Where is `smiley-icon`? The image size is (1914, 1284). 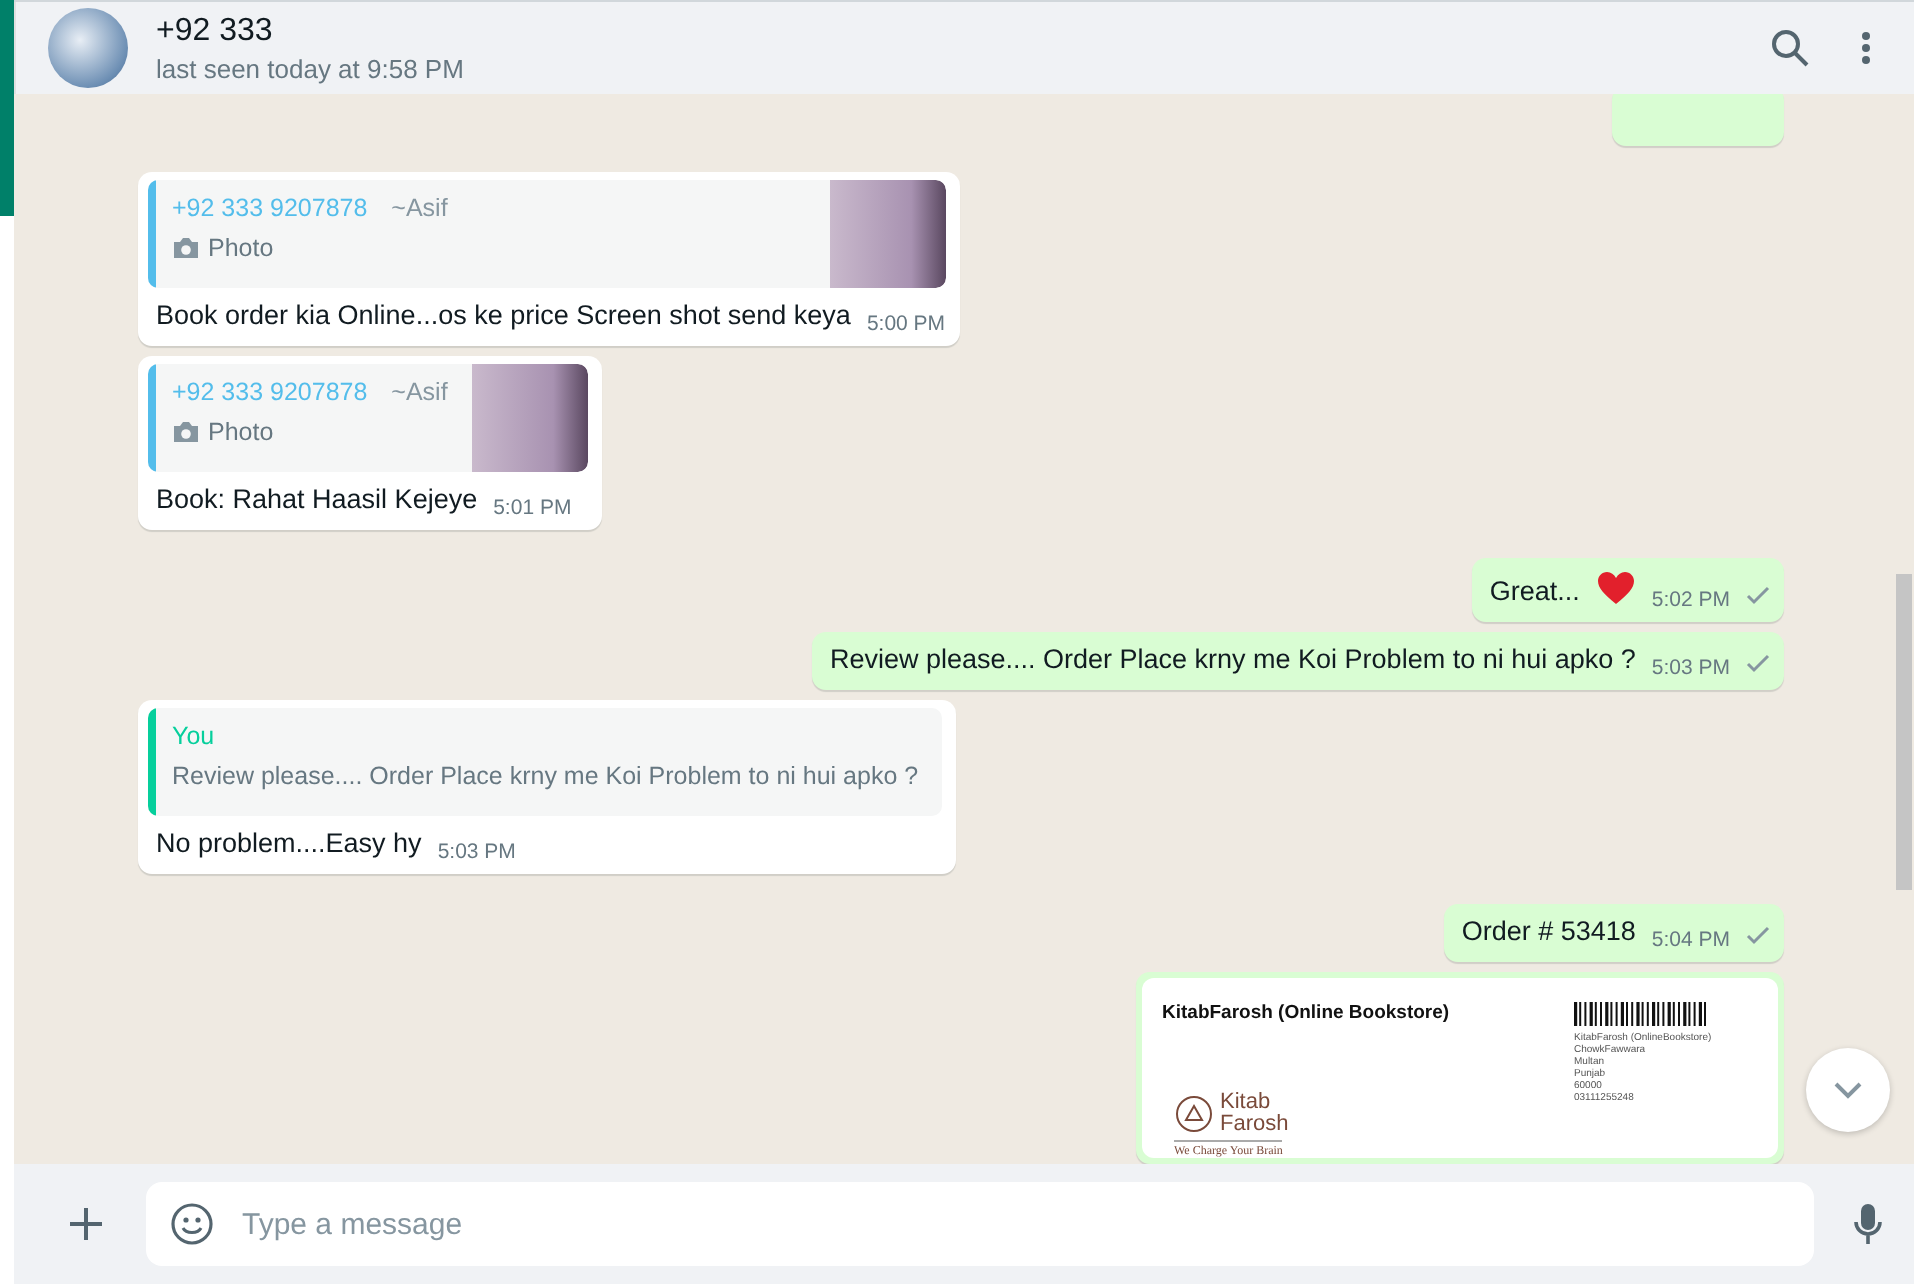 smiley-icon is located at coordinates (192, 1224).